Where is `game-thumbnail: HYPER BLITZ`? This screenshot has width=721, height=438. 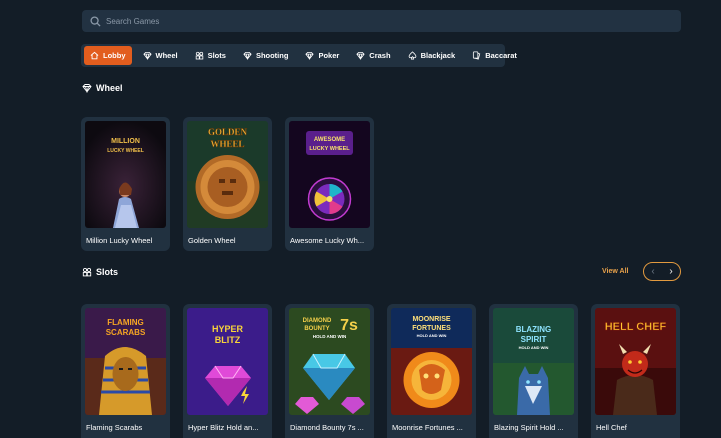 game-thumbnail: HYPER BLITZ is located at coordinates (227, 361).